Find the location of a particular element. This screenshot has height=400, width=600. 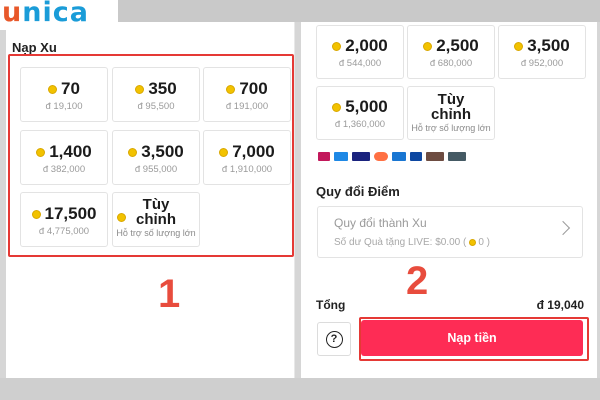

custom-package-tile: Tùy chỉnh Hỗ trợ số lượng lớn is located at coordinates (451, 113).